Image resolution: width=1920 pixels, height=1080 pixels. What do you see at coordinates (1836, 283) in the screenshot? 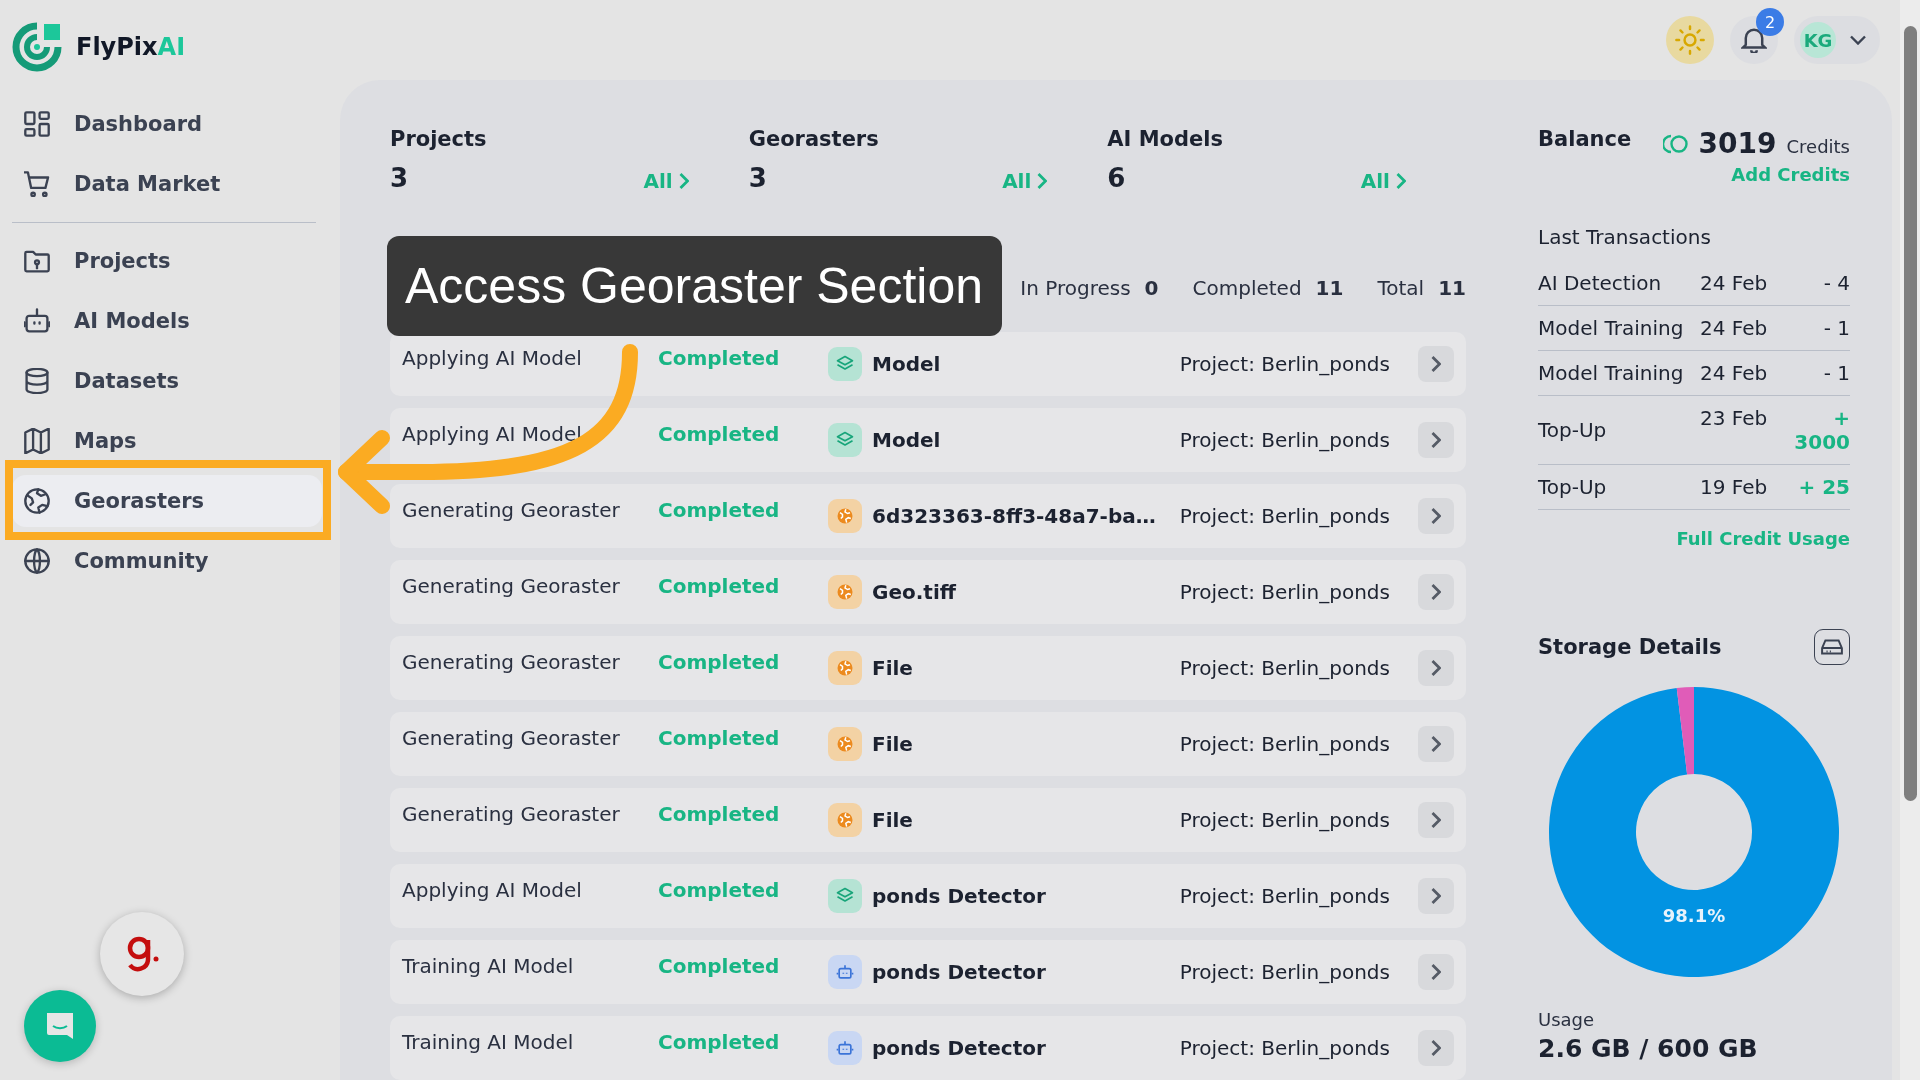
I see `transaction-amount: - 4` at bounding box center [1836, 283].